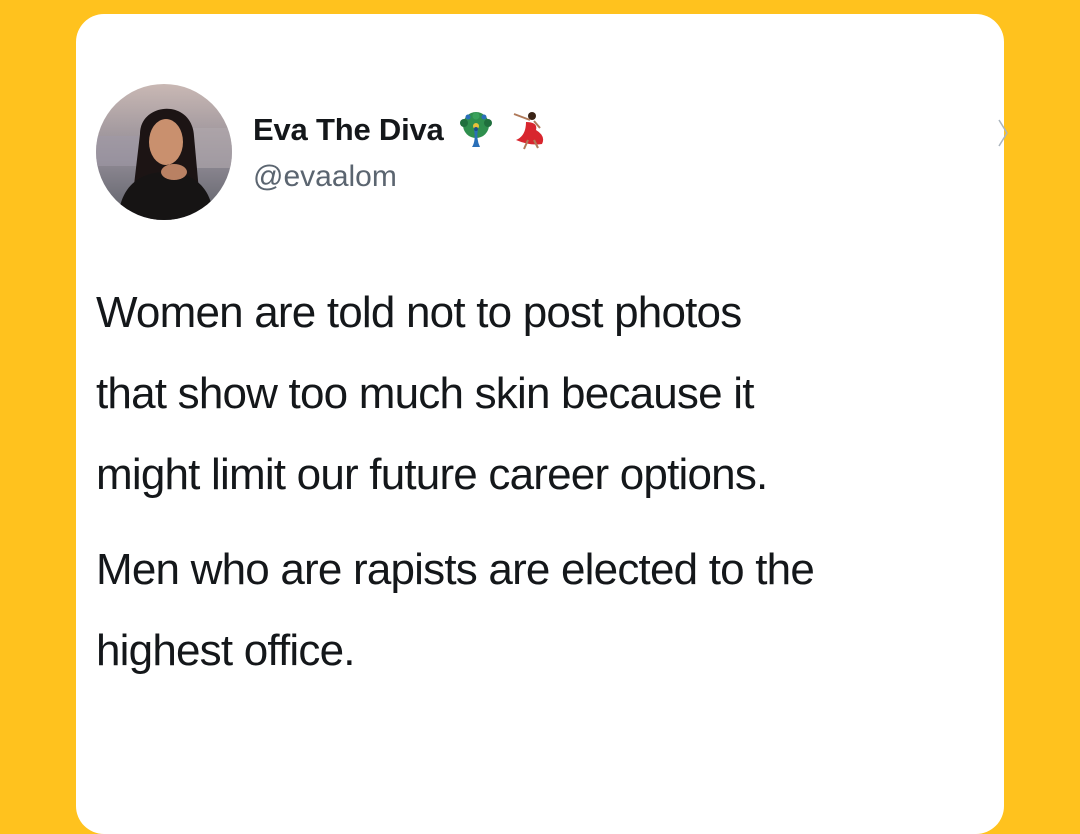 The image size is (1080, 834). What do you see at coordinates (528, 130) in the screenshot?
I see `dancer-icon` at bounding box center [528, 130].